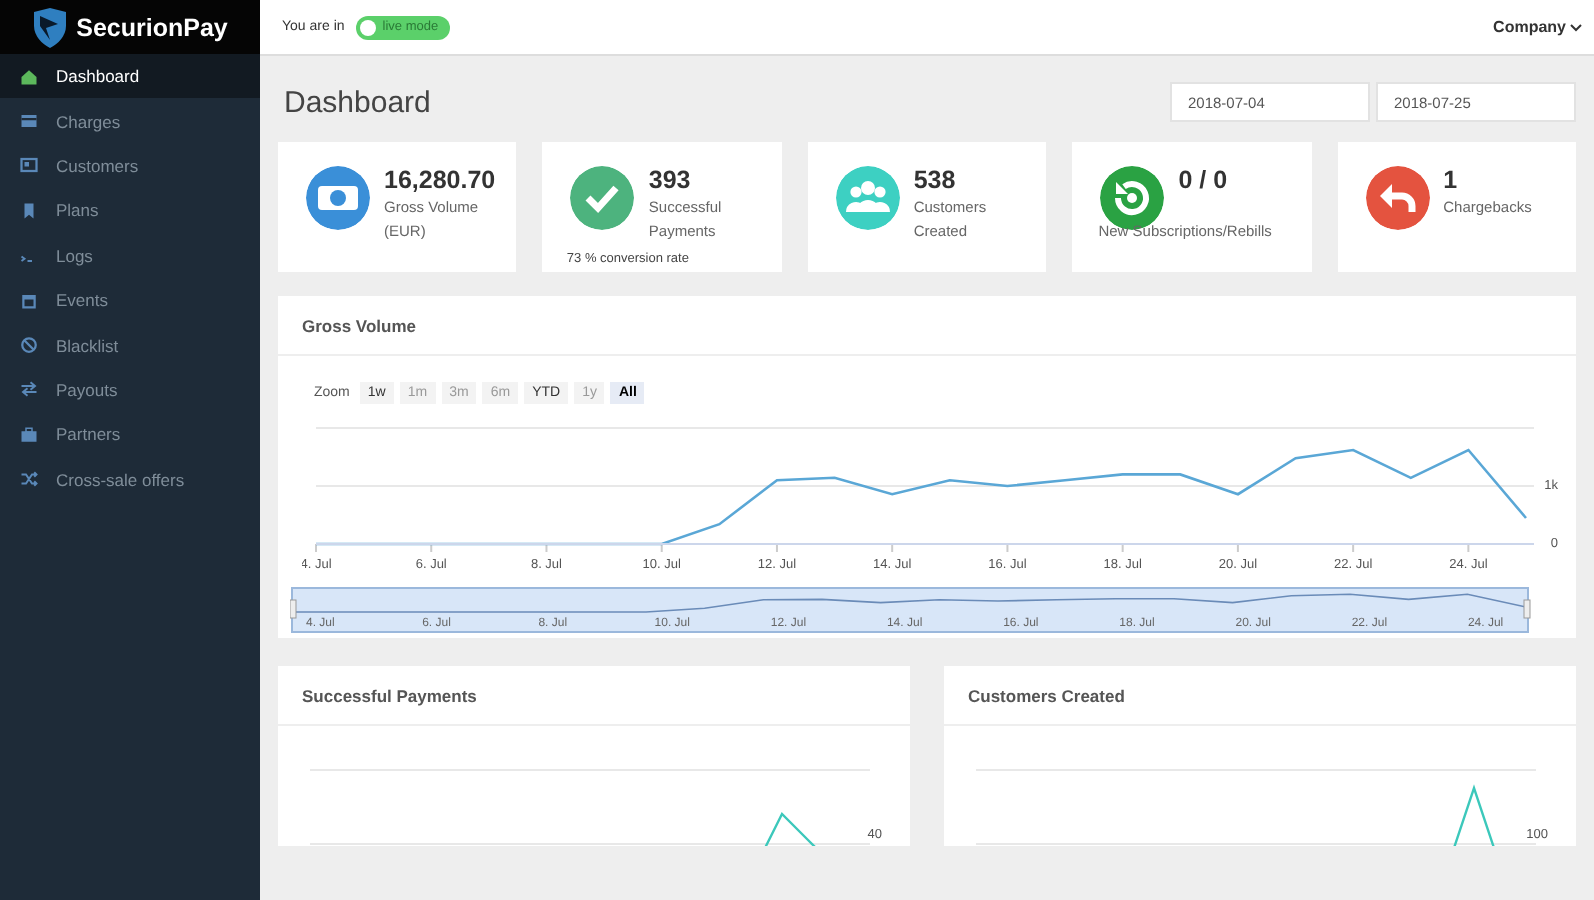 This screenshot has width=1594, height=900. I want to click on card-icon, so click(29, 121).